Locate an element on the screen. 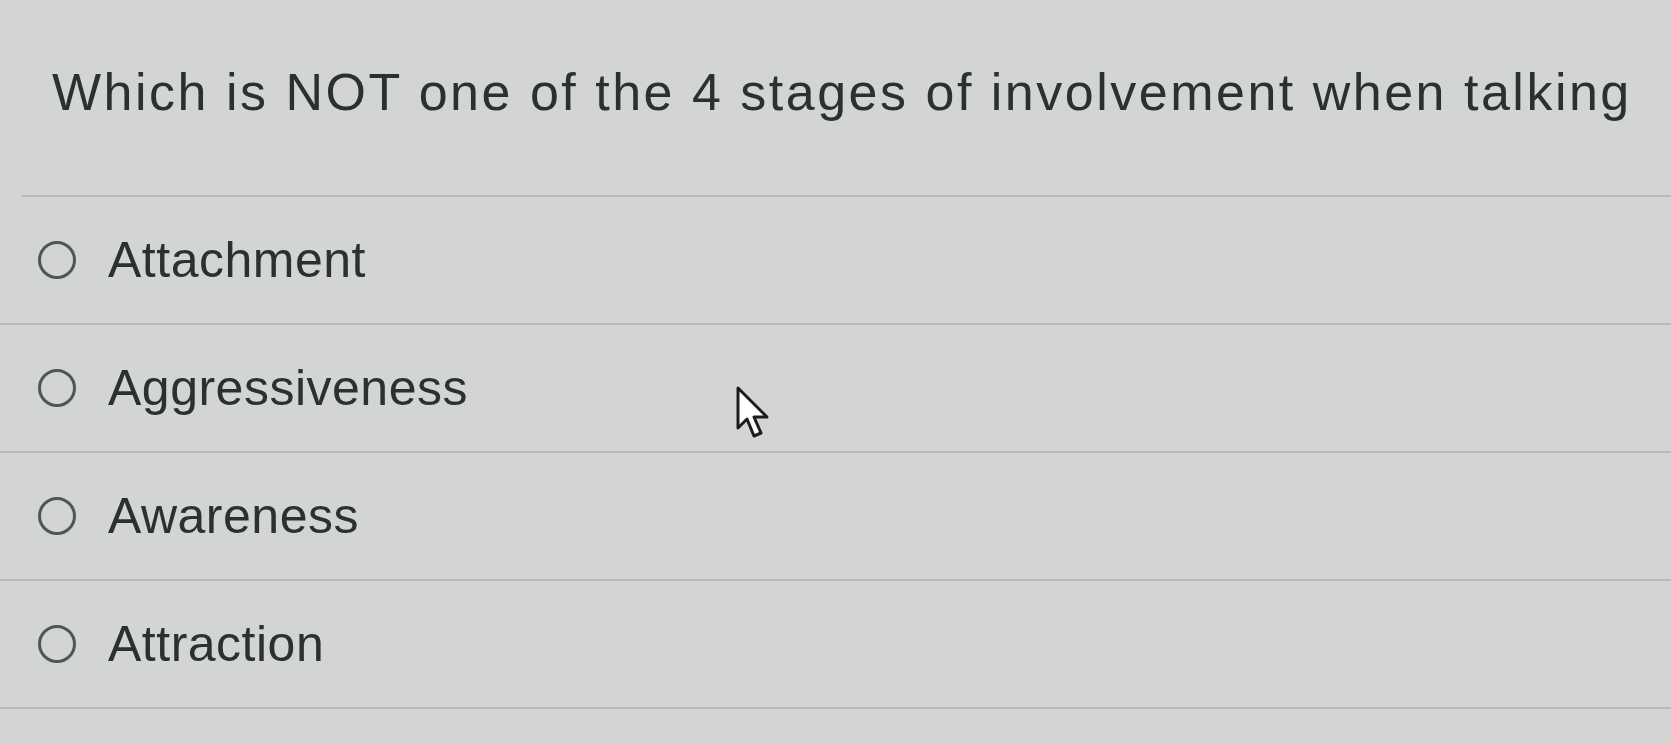 Image resolution: width=1671 pixels, height=744 pixels. answer-option-label: Aggressiveness is located at coordinates (288, 388).